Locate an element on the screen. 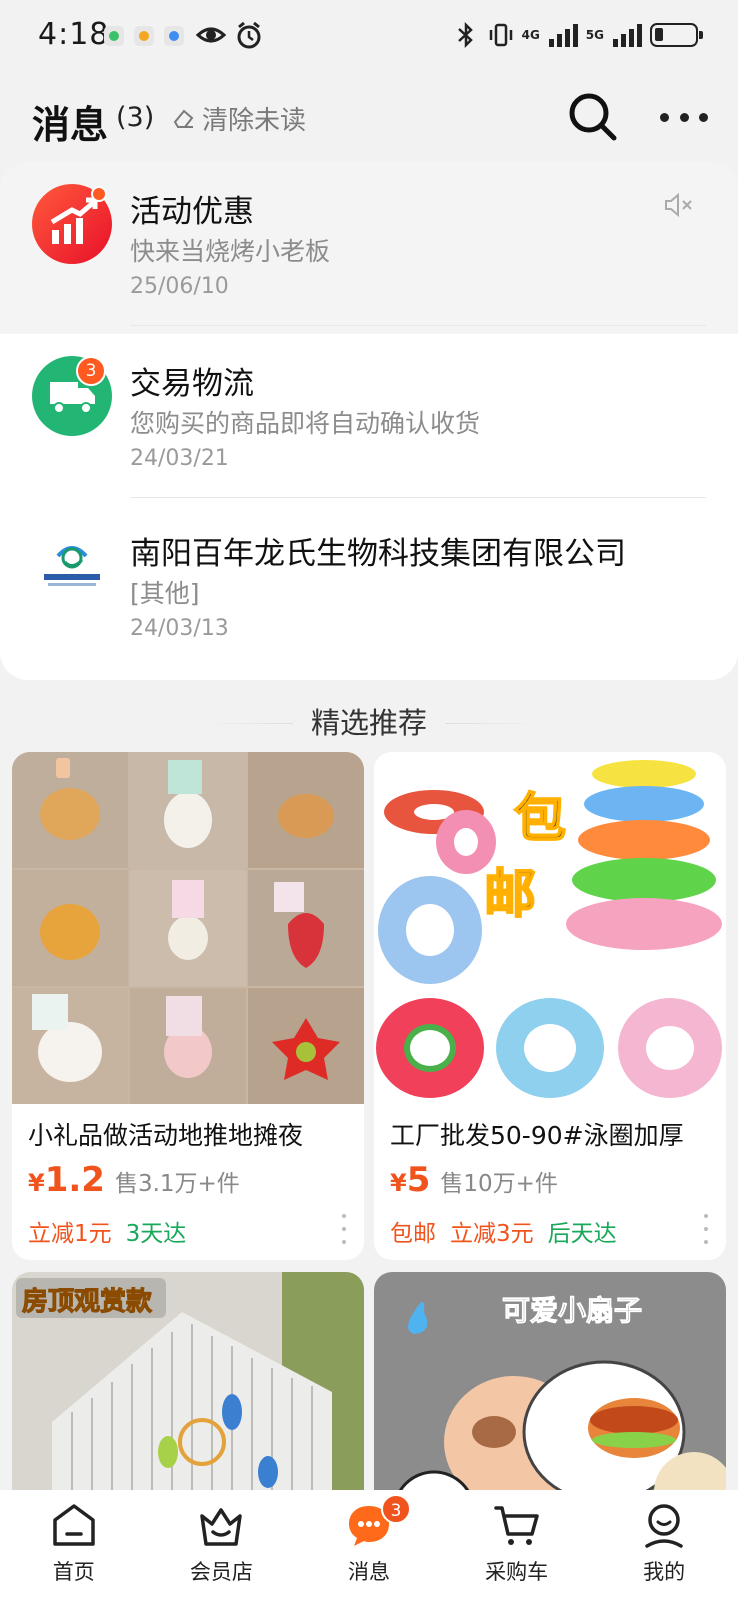 The height and width of the screenshot is (1600, 738). delivery-tag: 3天达 is located at coordinates (156, 1234).